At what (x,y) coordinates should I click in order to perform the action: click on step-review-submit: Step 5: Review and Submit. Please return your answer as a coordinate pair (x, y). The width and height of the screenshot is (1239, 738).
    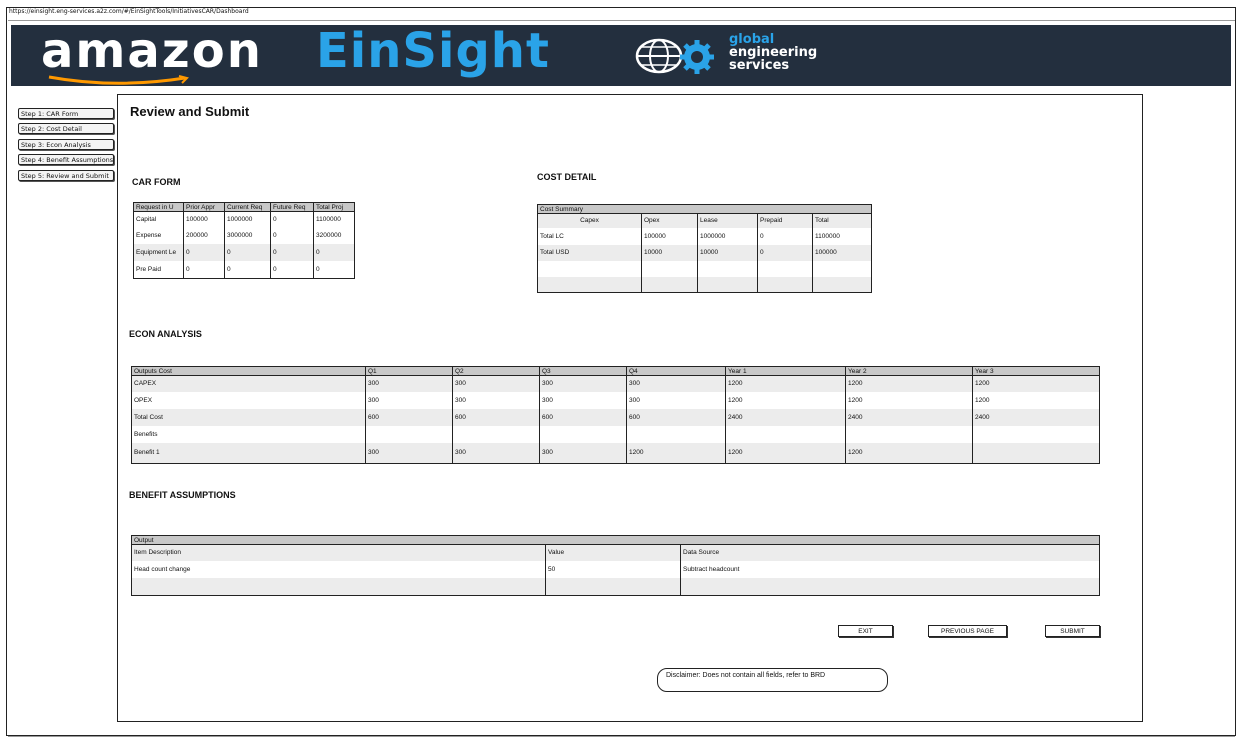
    Looking at the image, I should click on (66, 175).